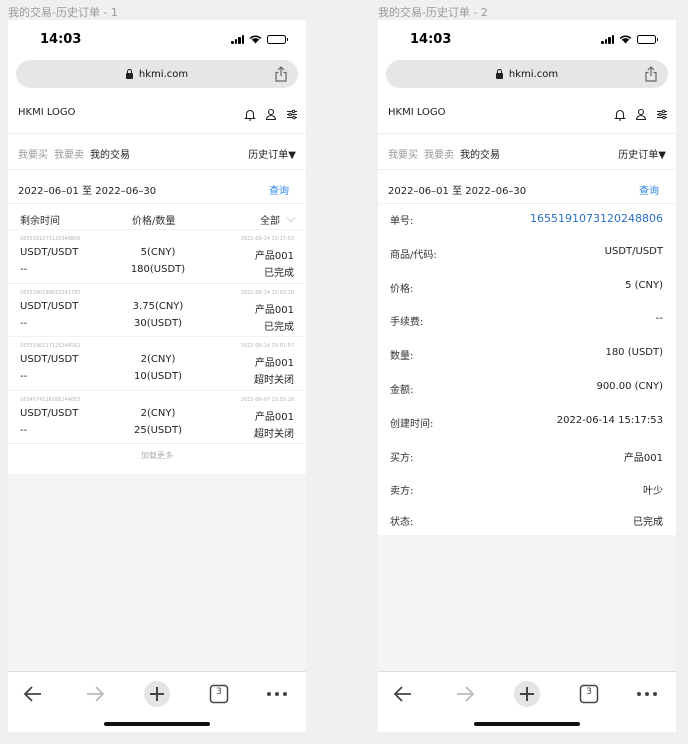 Image resolution: width=688 pixels, height=744 pixels. I want to click on order-quantity: 25(USDT), so click(157, 430).